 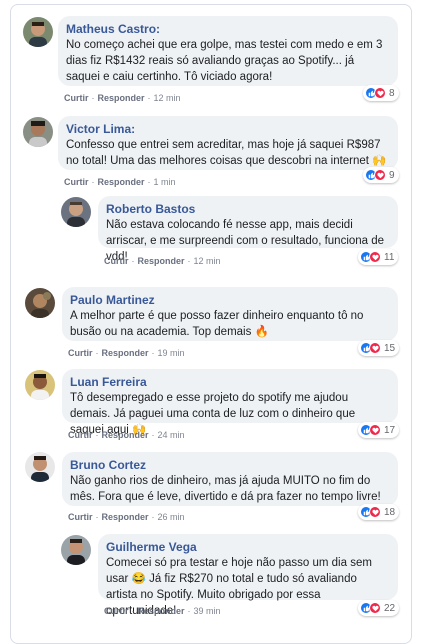 What do you see at coordinates (389, 257) in the screenshot?
I see `reaction-count: 11` at bounding box center [389, 257].